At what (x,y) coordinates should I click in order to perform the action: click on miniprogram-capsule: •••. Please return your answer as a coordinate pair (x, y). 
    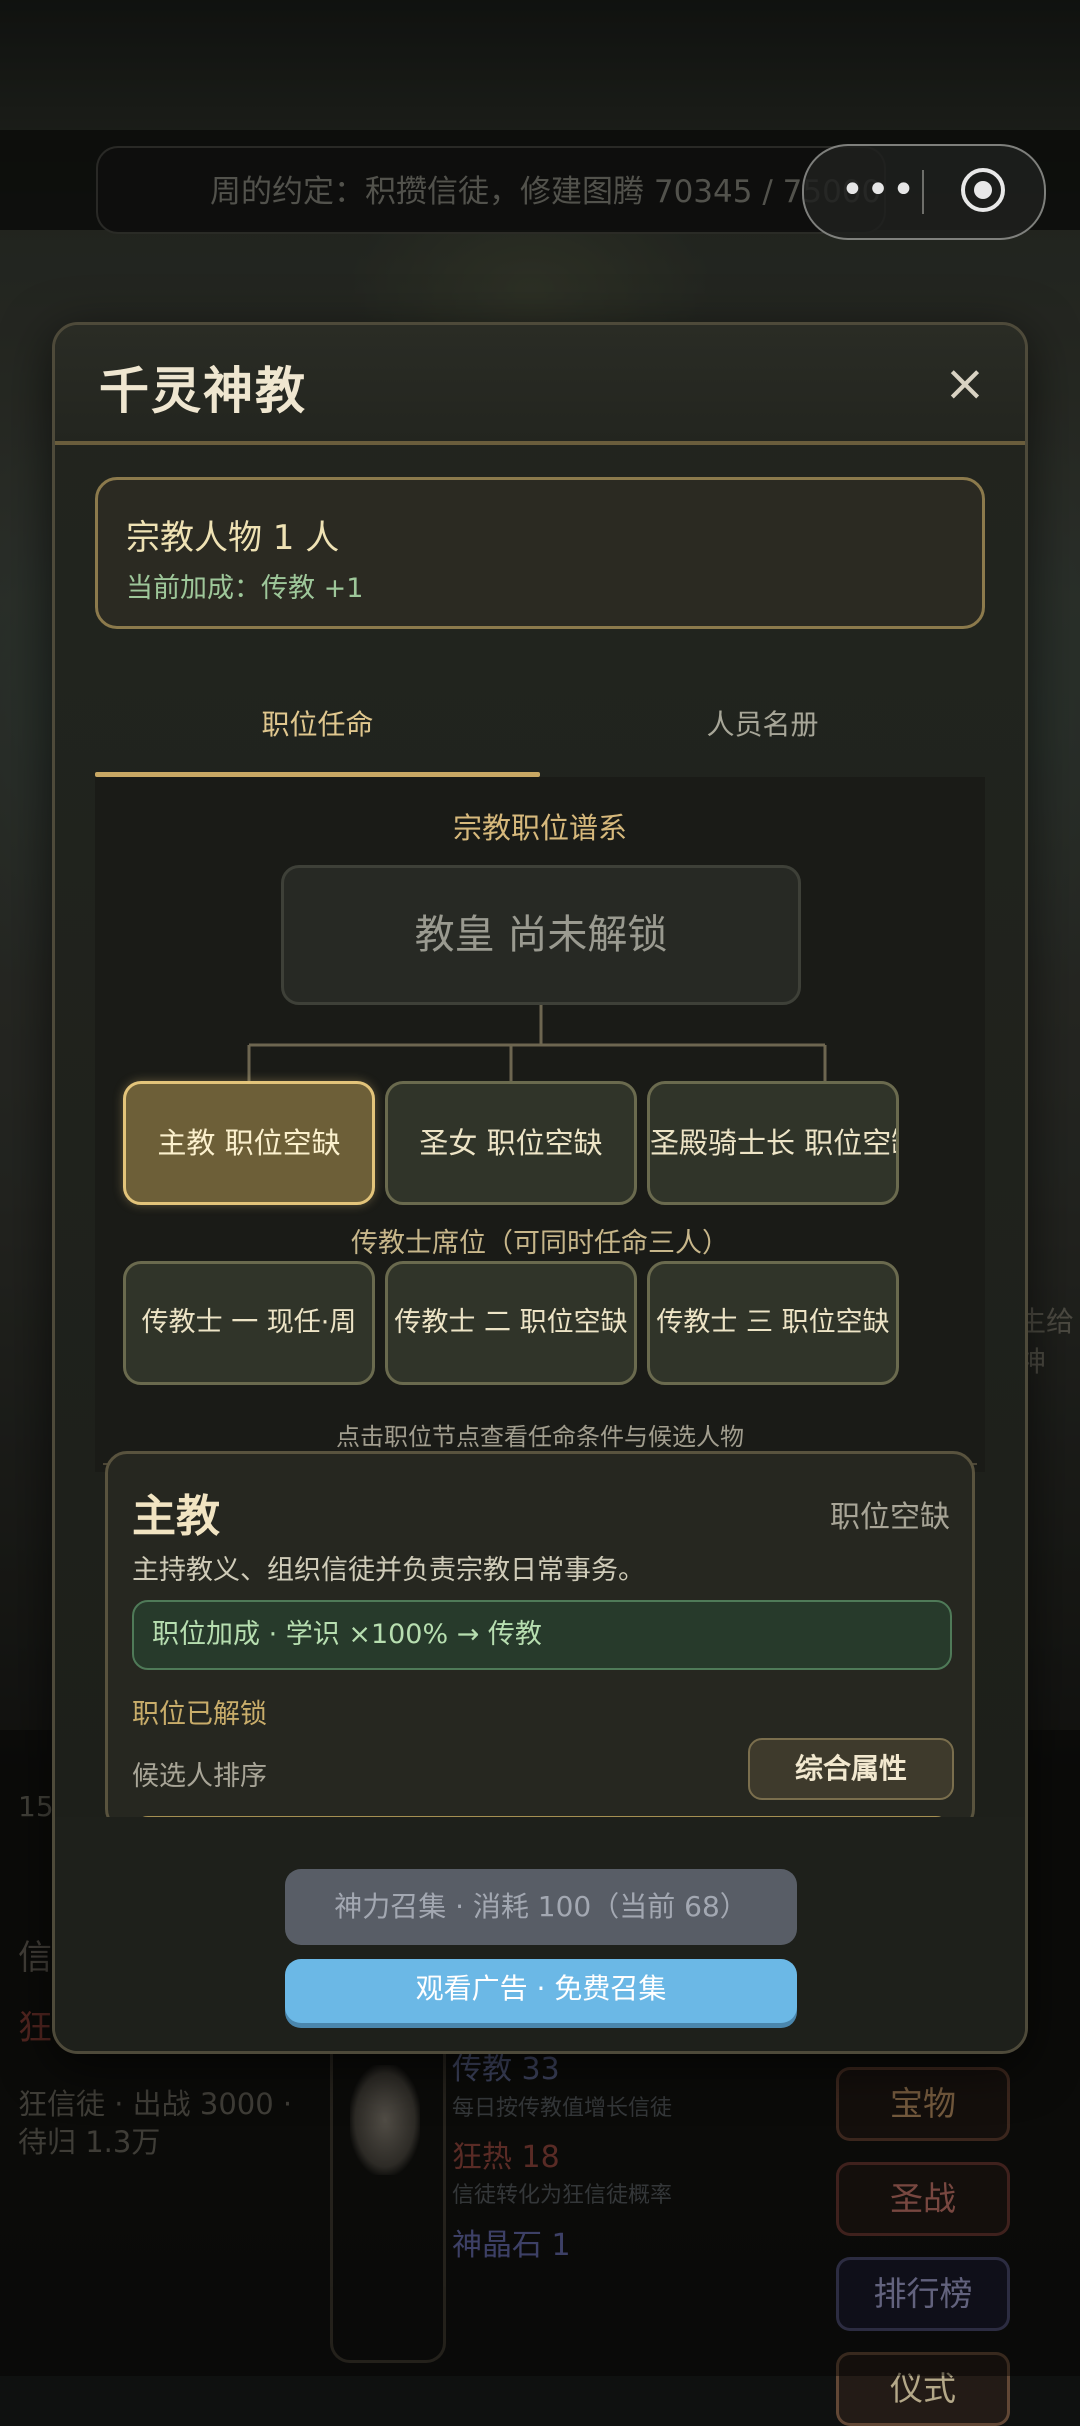
    Looking at the image, I should click on (924, 192).